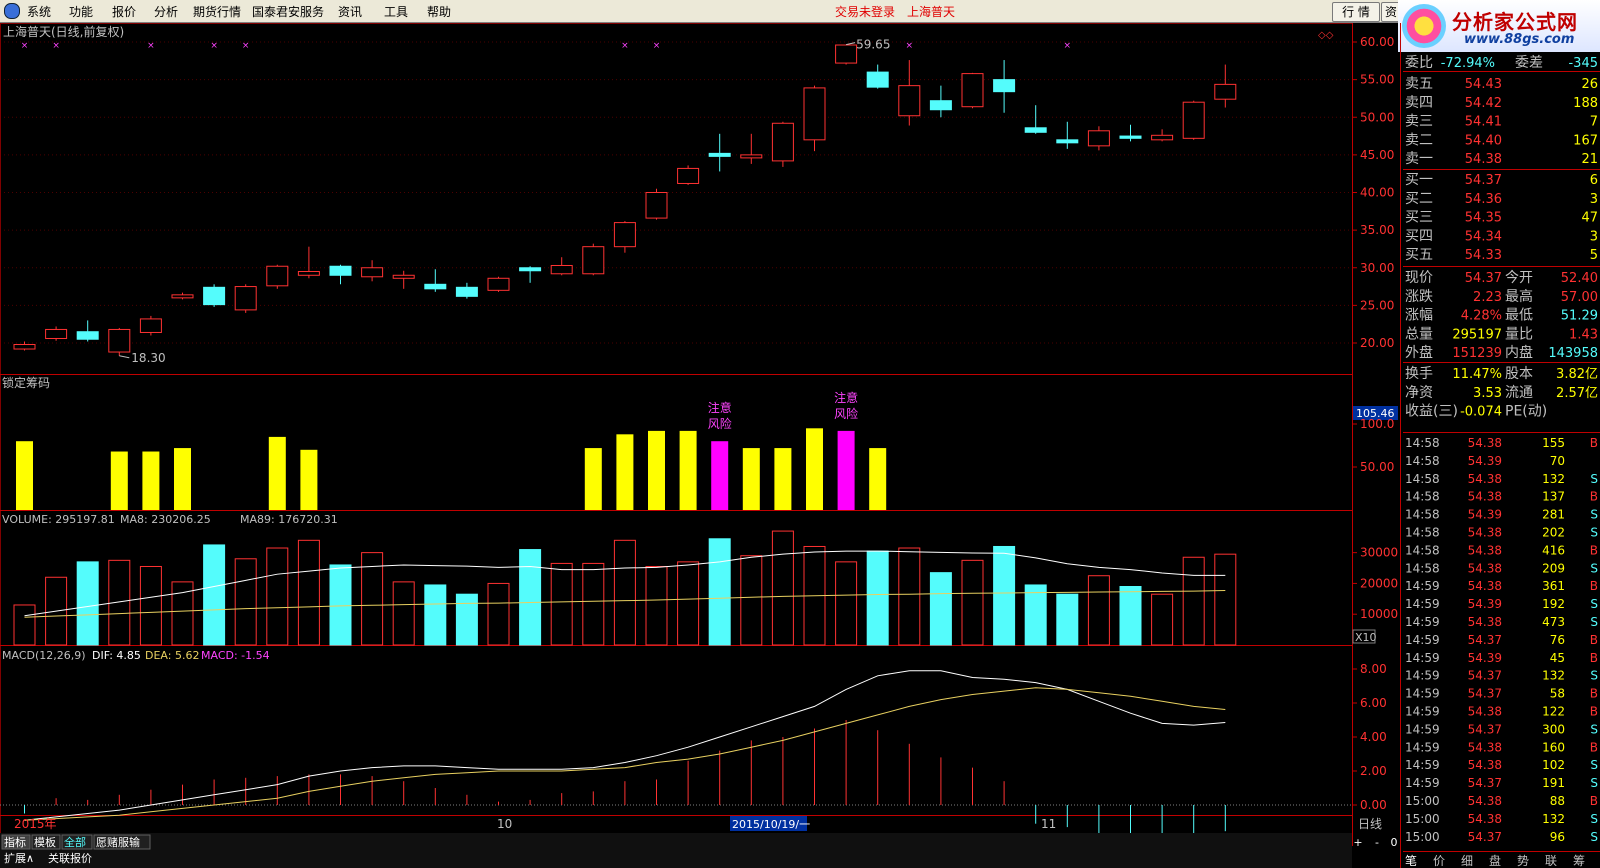  I want to click on ask-volume: 26, so click(1589, 84).